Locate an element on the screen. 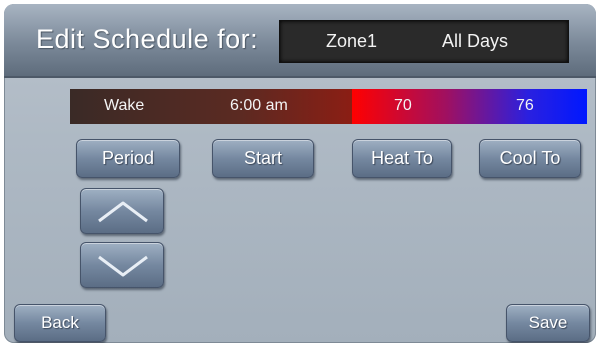 Image resolution: width=600 pixels, height=347 pixels. scroll-up-button is located at coordinates (122, 211).